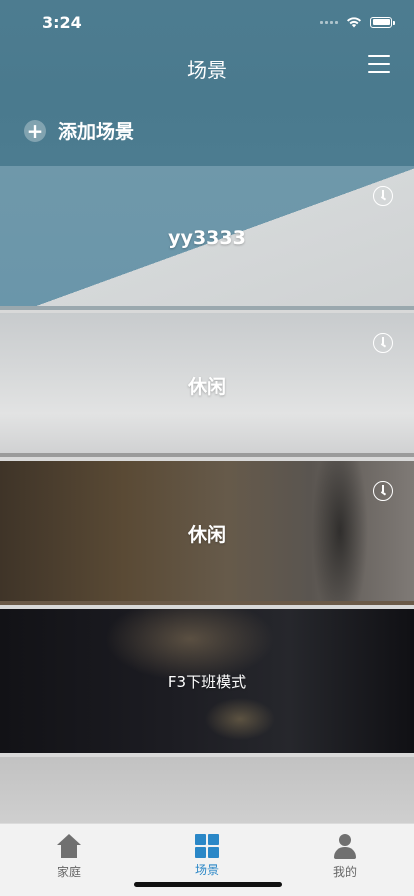  Describe the element at coordinates (96, 132) in the screenshot. I see `add-scene-label: 添加场景` at that location.